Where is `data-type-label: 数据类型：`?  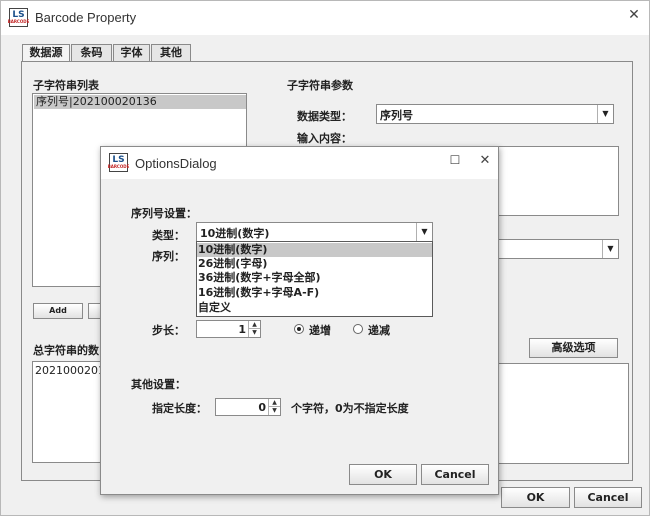
data-type-label: 数据类型： is located at coordinates (324, 116).